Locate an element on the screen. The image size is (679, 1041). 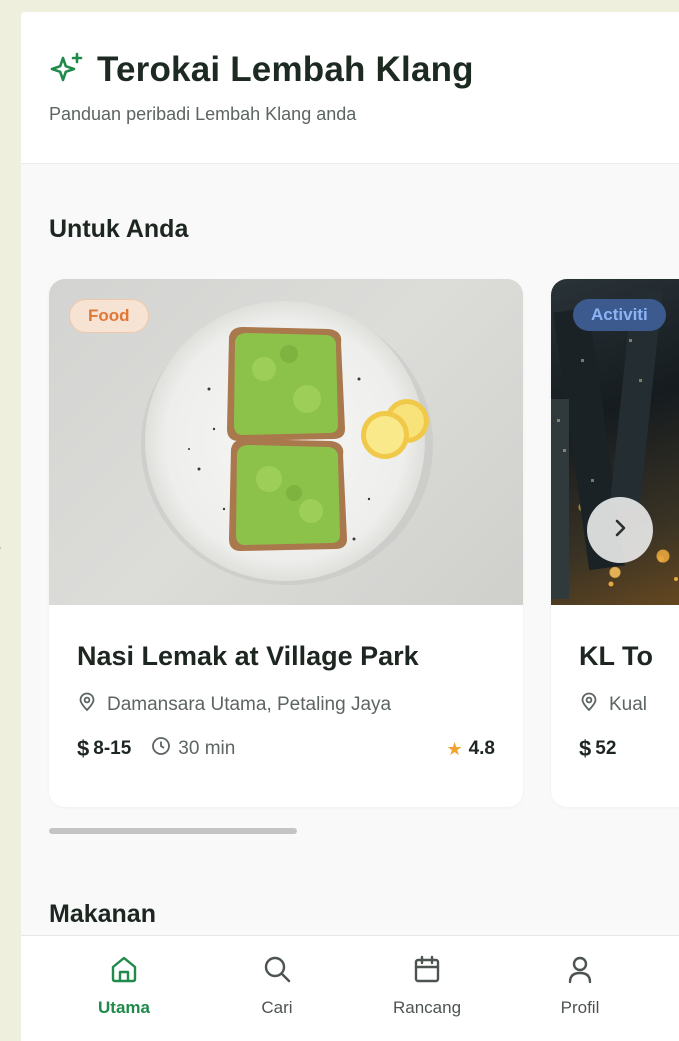
category-tag: Food is located at coordinates (109, 316).